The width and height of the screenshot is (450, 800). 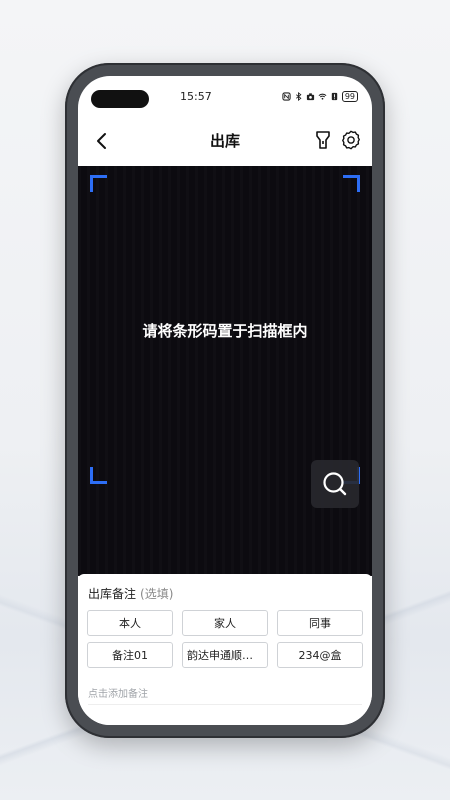 I want to click on remark-label-text: 出库备注, so click(x=112, y=594).